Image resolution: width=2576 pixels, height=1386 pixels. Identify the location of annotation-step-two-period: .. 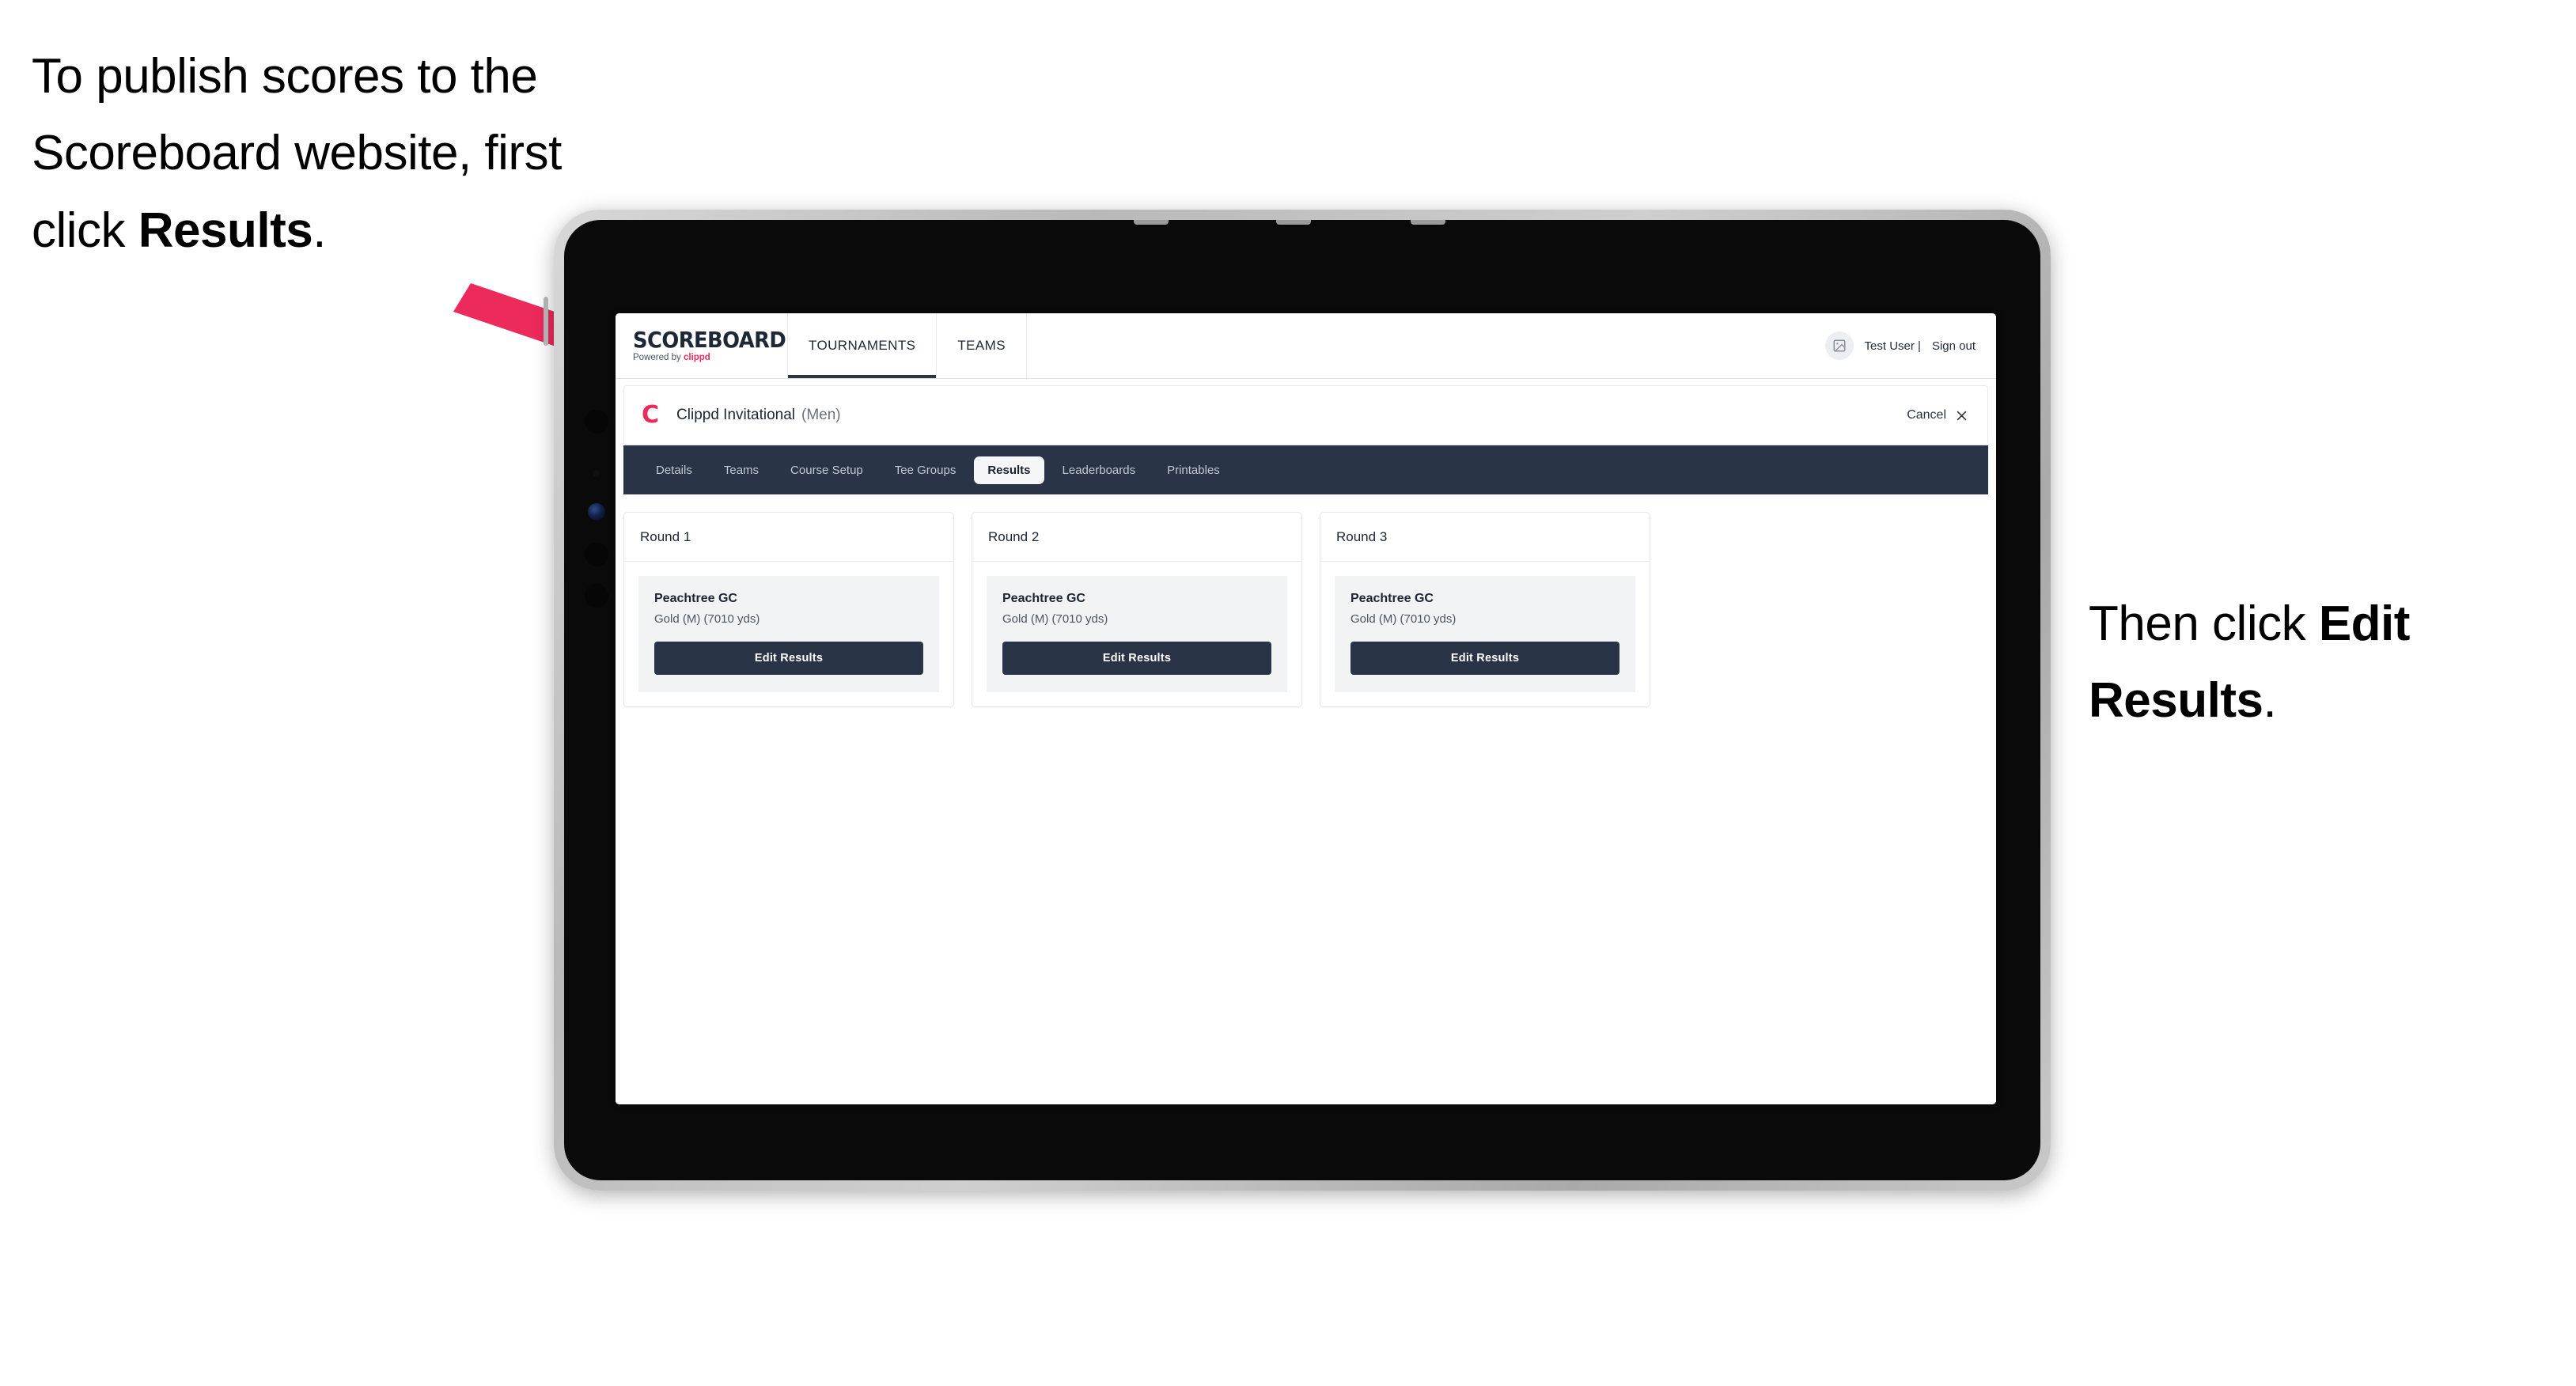
(2270, 701).